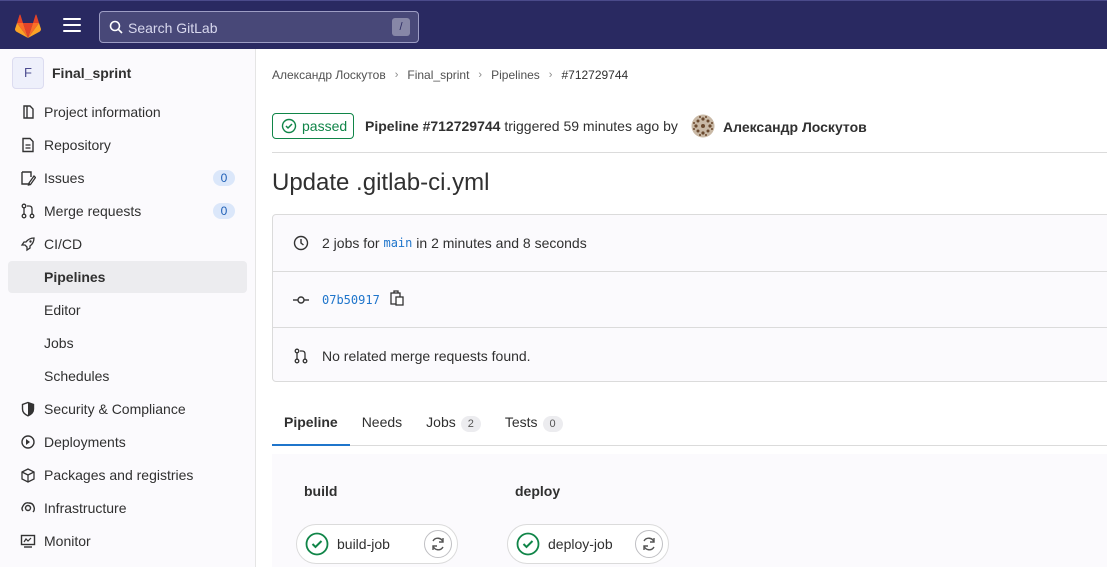  What do you see at coordinates (28, 112) in the screenshot?
I see `info-icon` at bounding box center [28, 112].